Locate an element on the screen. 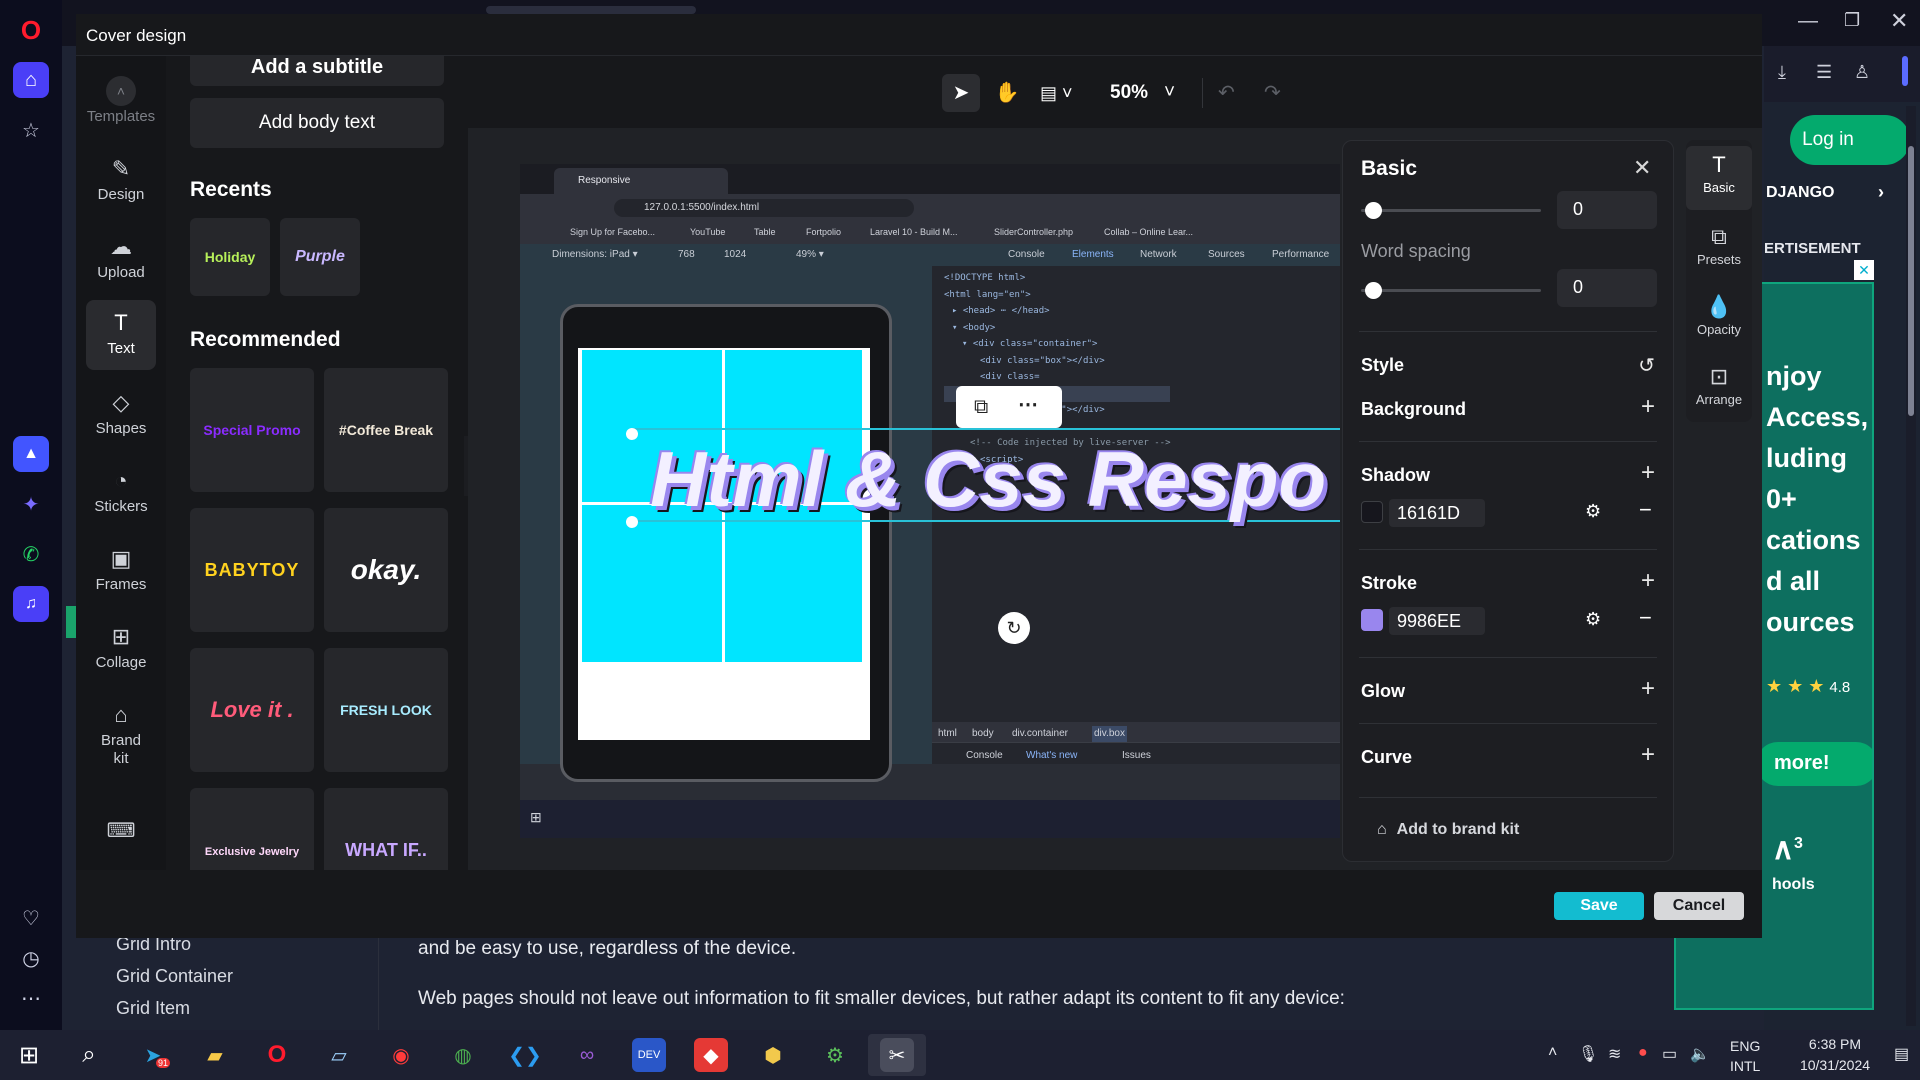 The width and height of the screenshot is (1920, 1080). tray-chevron-icon: ˄ is located at coordinates (1552, 1053).